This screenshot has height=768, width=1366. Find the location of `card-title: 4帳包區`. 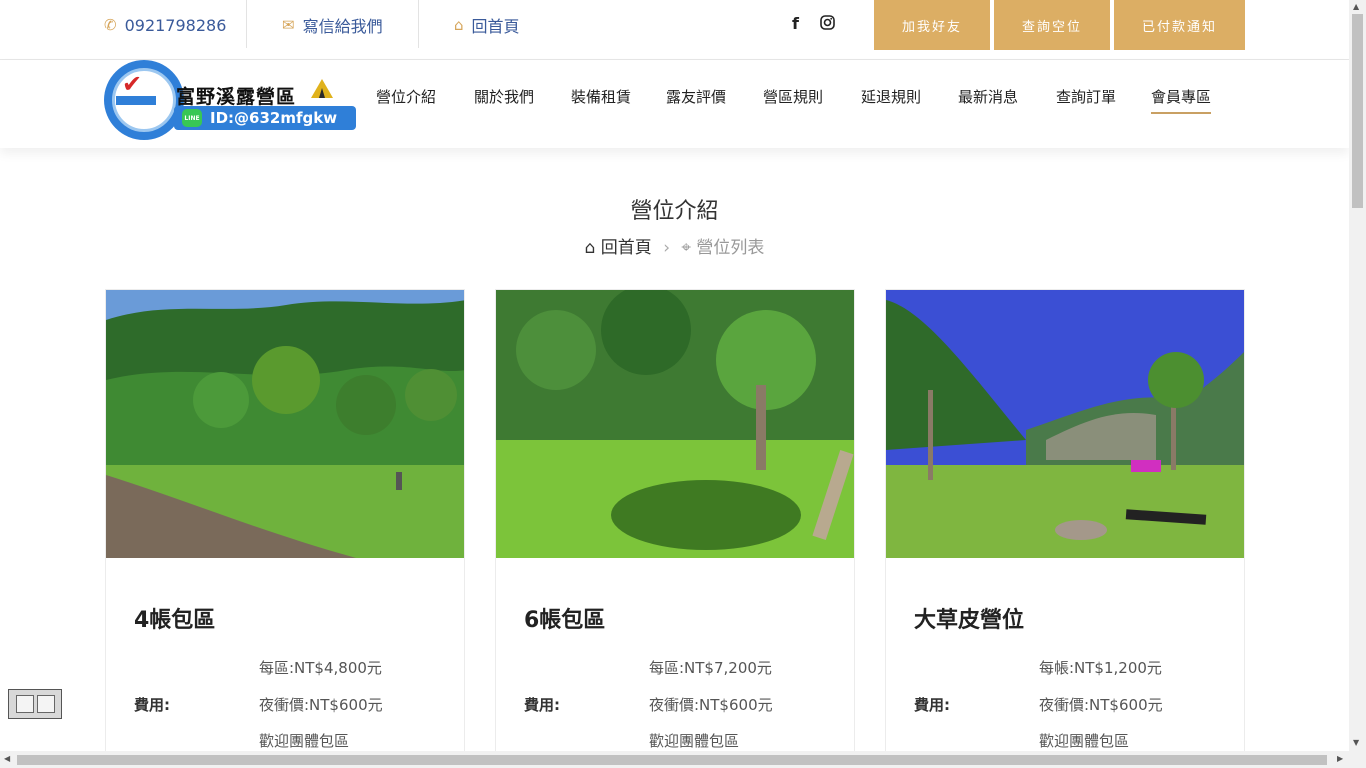

card-title: 4帳包區 is located at coordinates (175, 620).